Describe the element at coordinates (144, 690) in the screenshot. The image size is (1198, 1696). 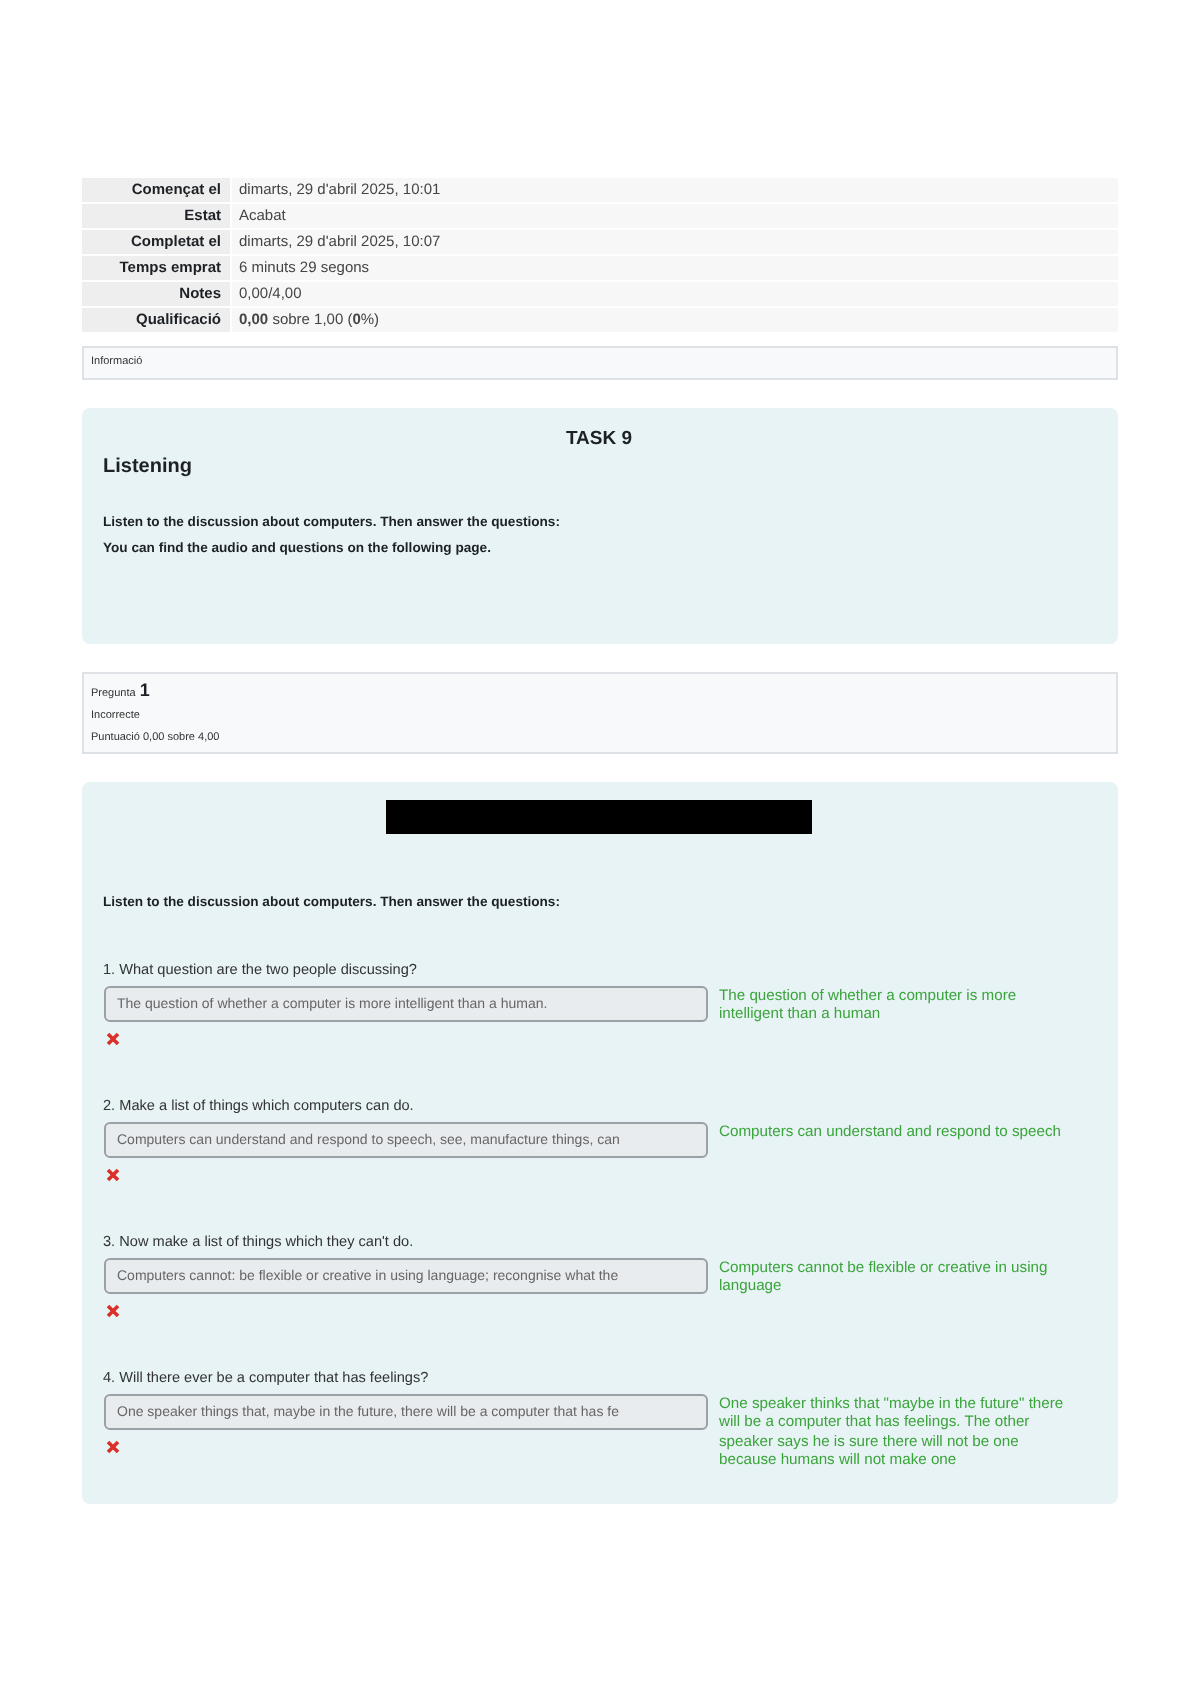
I see `question-number: 1` at that location.